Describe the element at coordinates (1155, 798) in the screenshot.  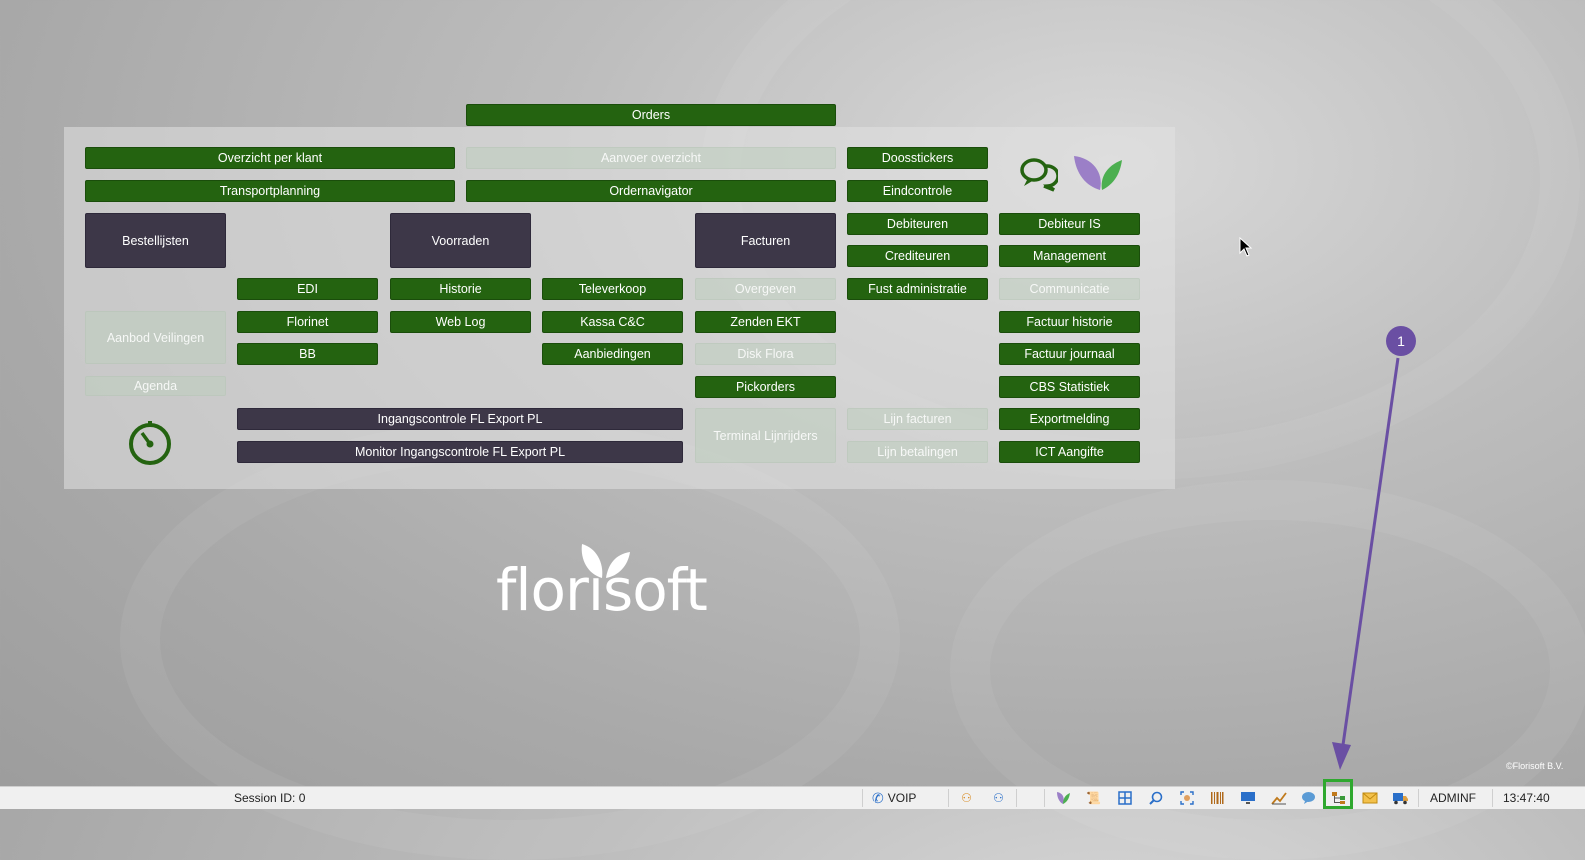
I see `search-icon` at that location.